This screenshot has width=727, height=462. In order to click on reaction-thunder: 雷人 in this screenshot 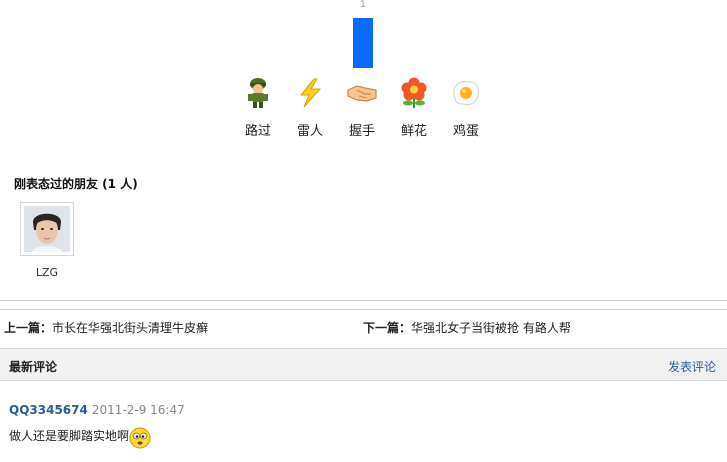, I will do `click(310, 107)`.